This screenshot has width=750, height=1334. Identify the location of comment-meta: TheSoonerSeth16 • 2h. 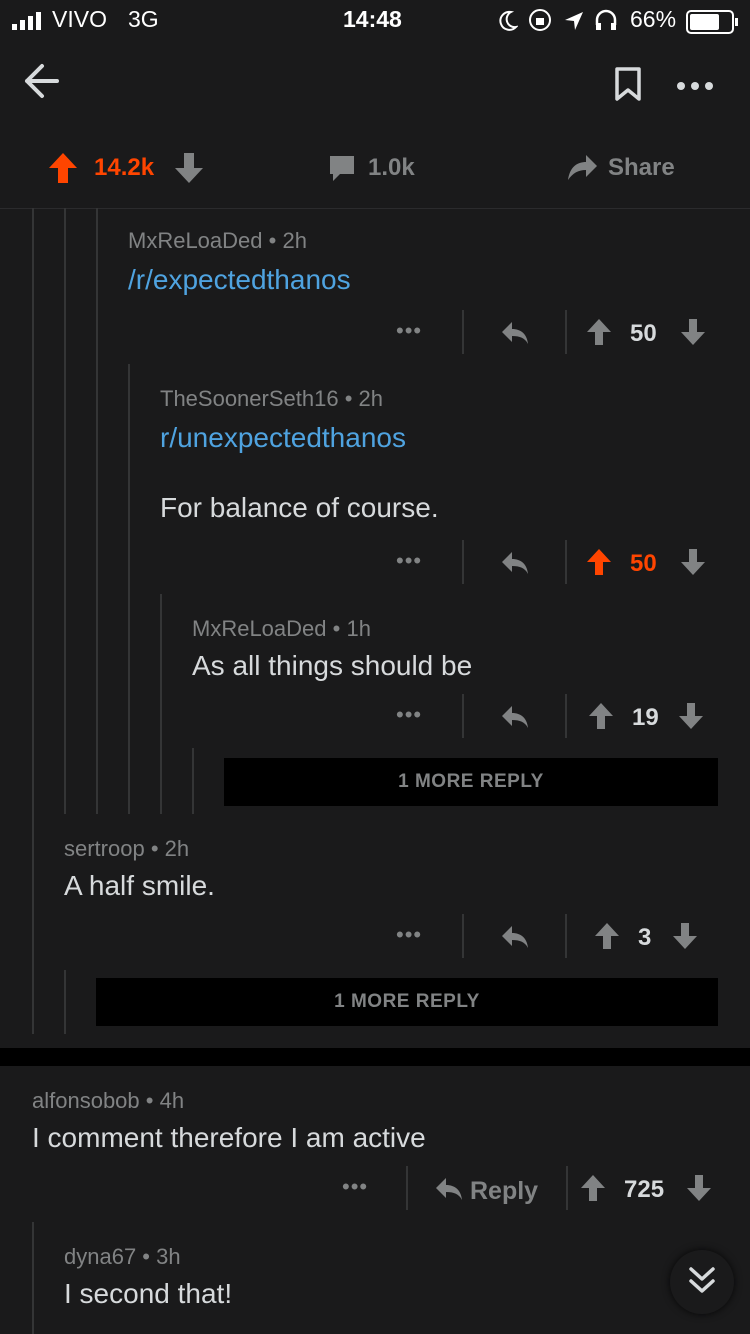
(271, 398).